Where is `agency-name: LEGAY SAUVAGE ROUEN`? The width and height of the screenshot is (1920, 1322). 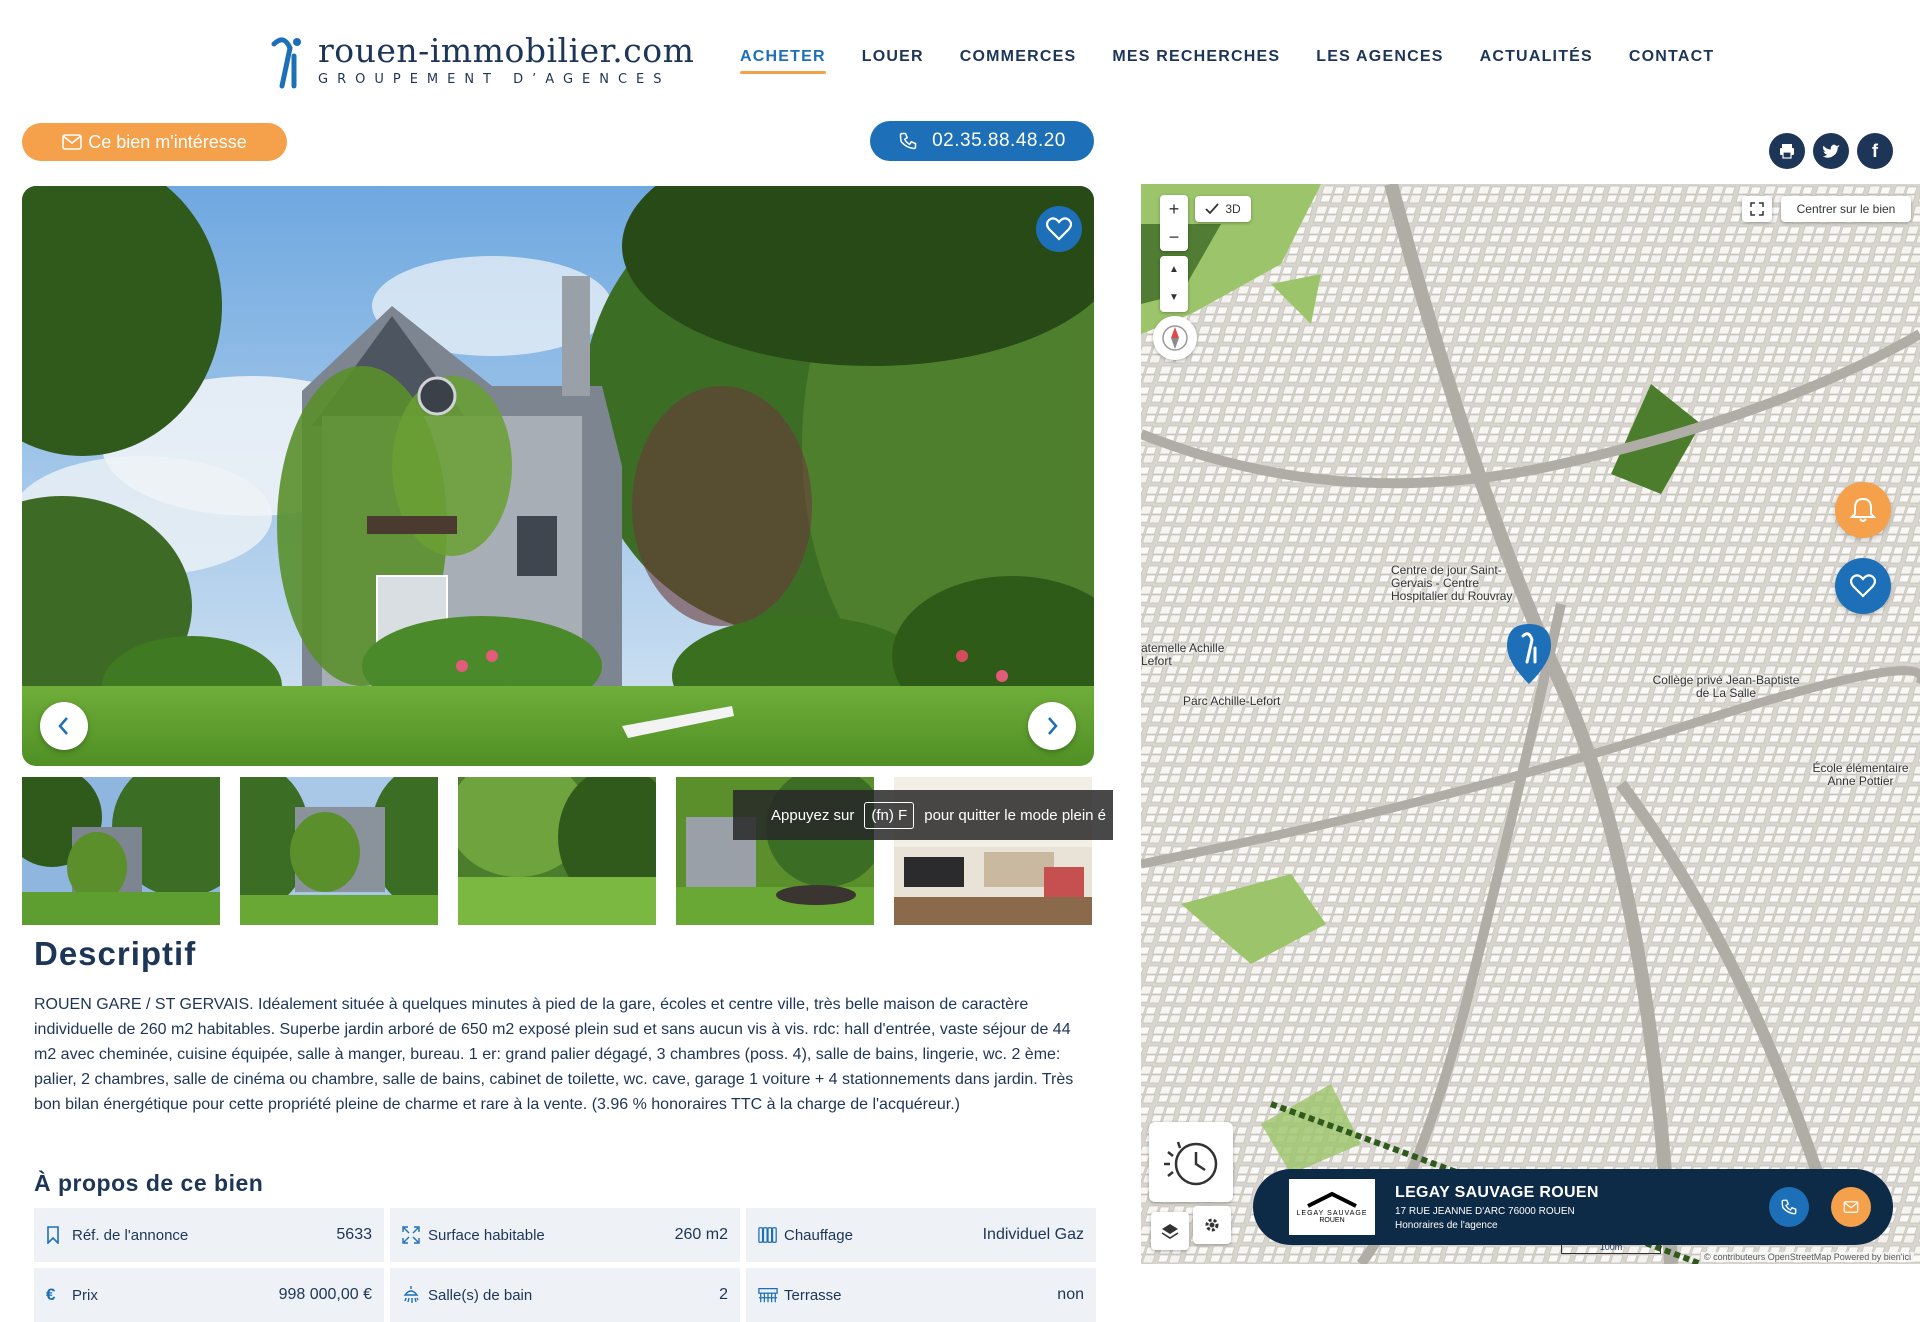 agency-name: LEGAY SAUVAGE ROUEN is located at coordinates (1497, 1192).